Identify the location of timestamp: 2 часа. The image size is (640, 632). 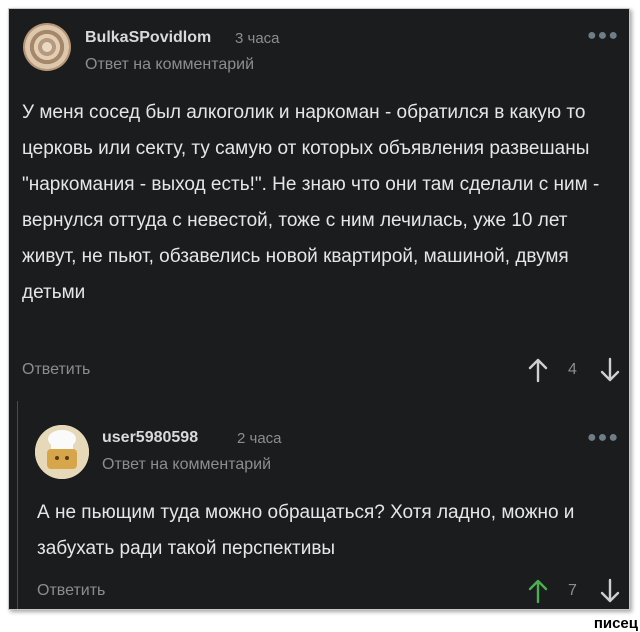
(259, 438).